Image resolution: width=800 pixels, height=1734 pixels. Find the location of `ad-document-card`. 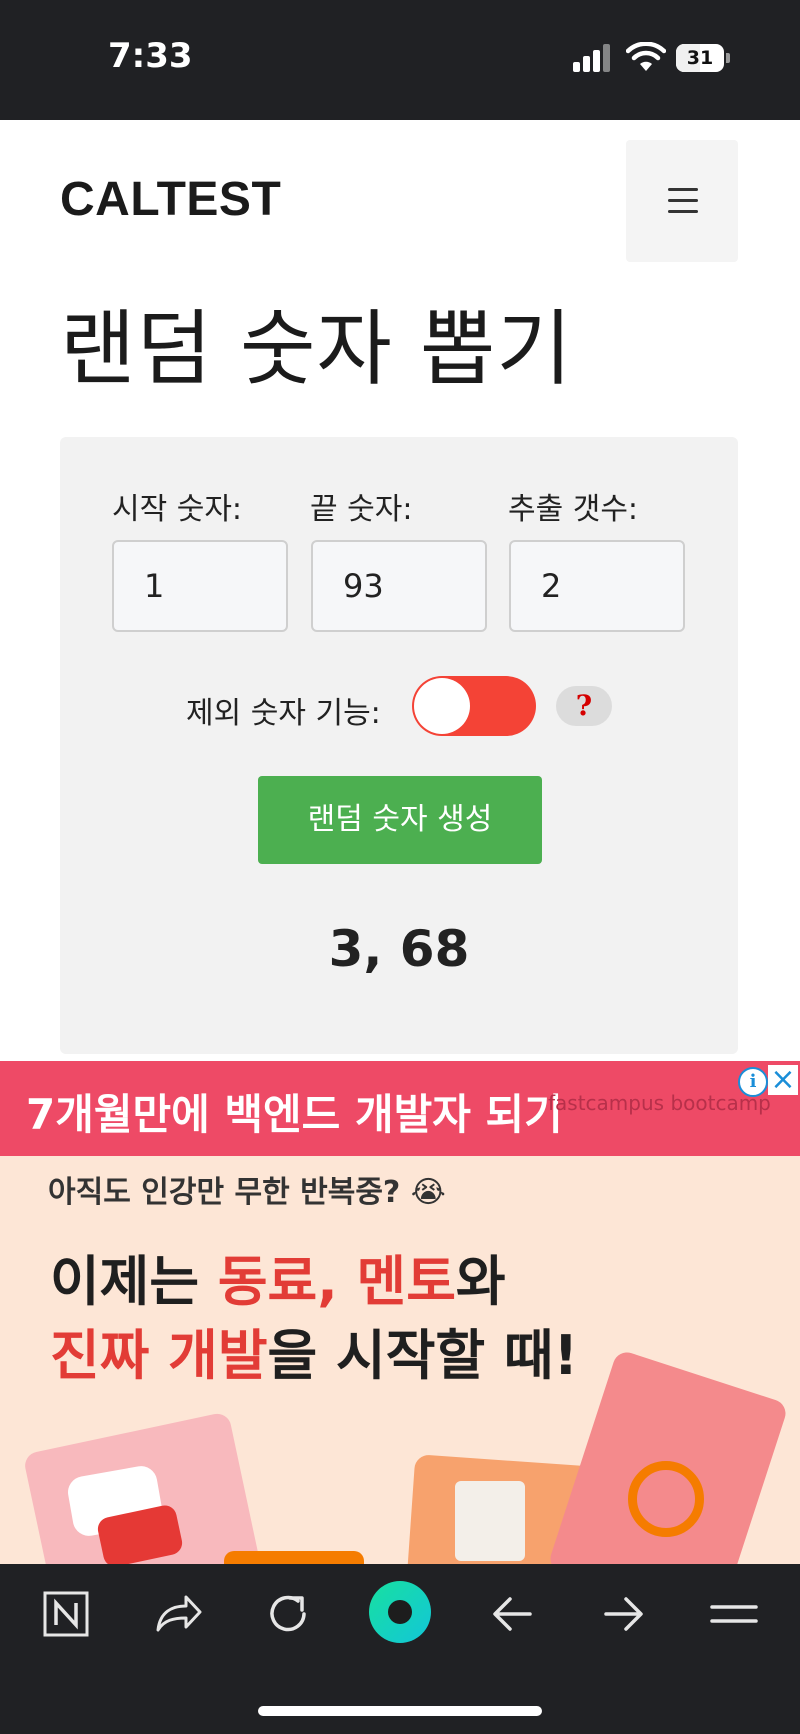

ad-document-card is located at coordinates (490, 1521).